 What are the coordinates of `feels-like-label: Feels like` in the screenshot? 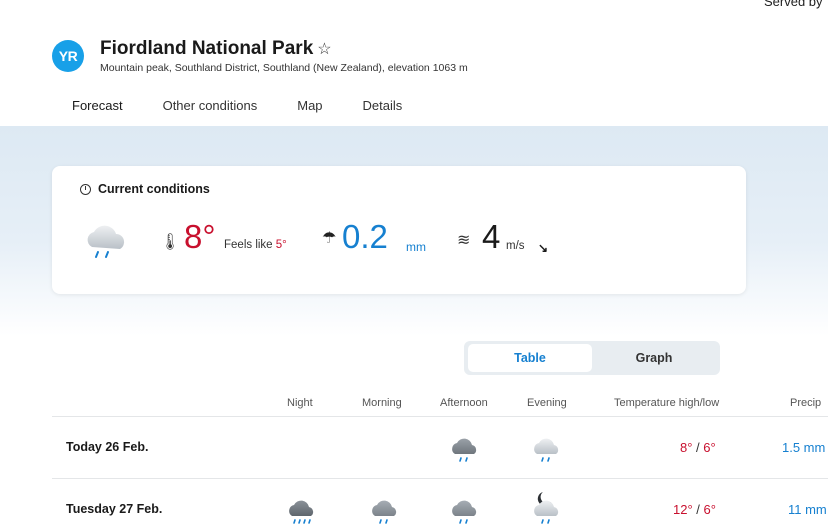 It's located at (248, 245).